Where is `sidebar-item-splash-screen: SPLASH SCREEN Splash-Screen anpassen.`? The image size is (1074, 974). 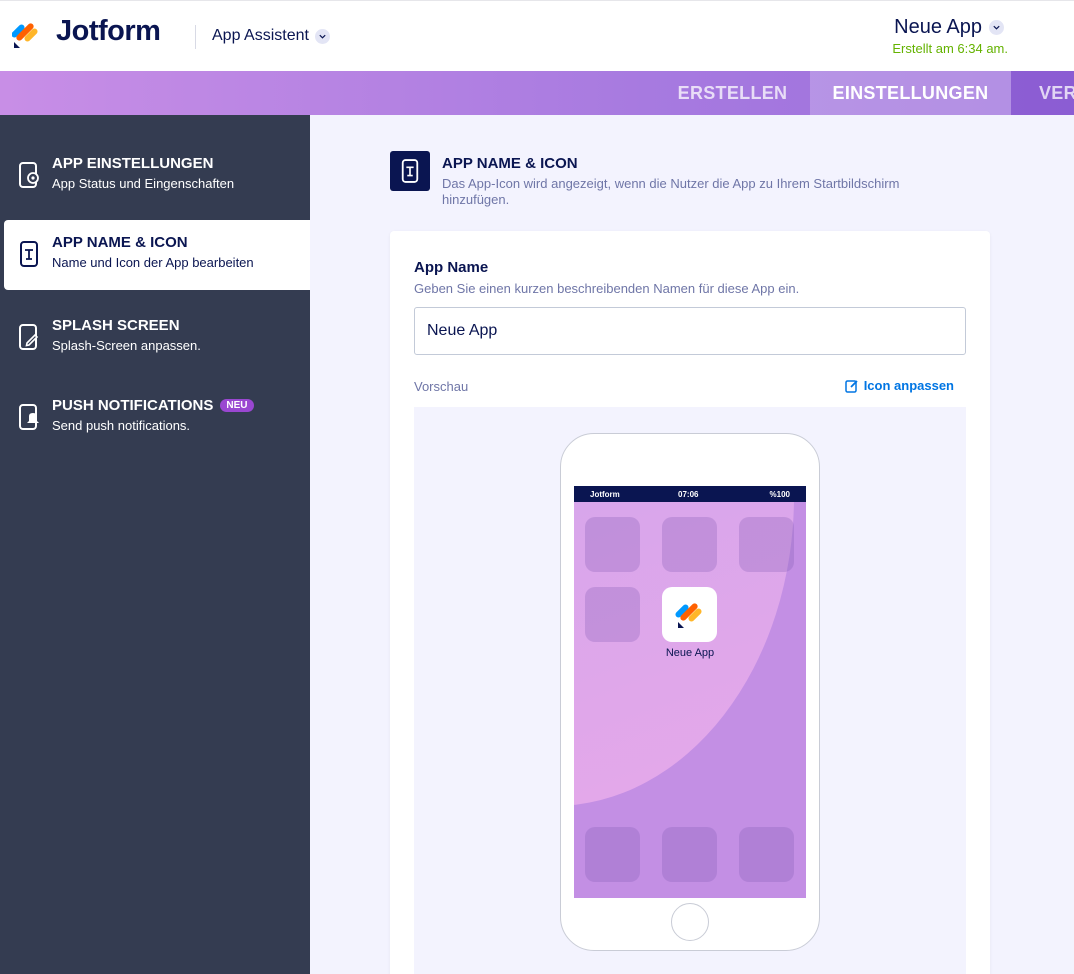 sidebar-item-splash-screen: SPLASH SCREEN Splash-Screen anpassen. is located at coordinates (155, 338).